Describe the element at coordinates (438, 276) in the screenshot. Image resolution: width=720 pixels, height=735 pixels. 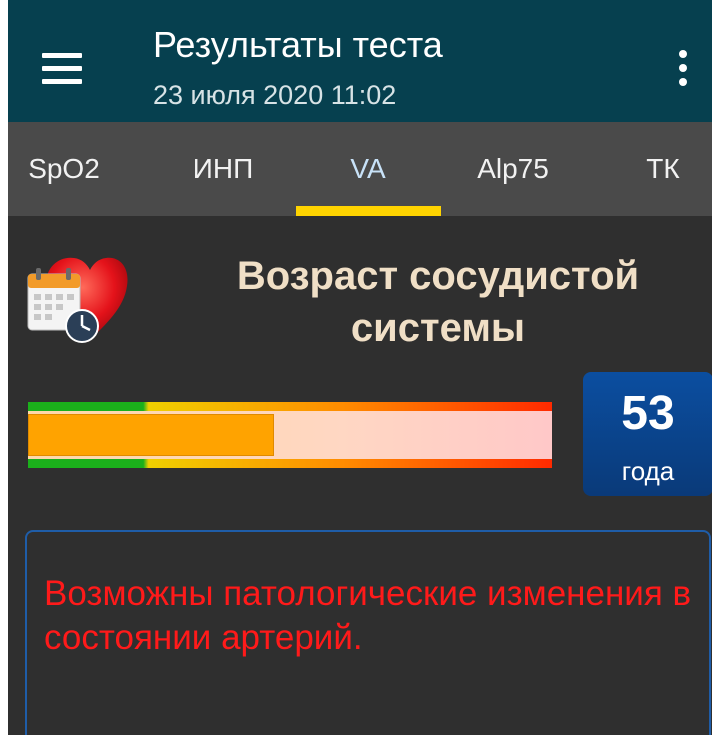
I see `section-title-line-1: Возраст сосудистой` at that location.